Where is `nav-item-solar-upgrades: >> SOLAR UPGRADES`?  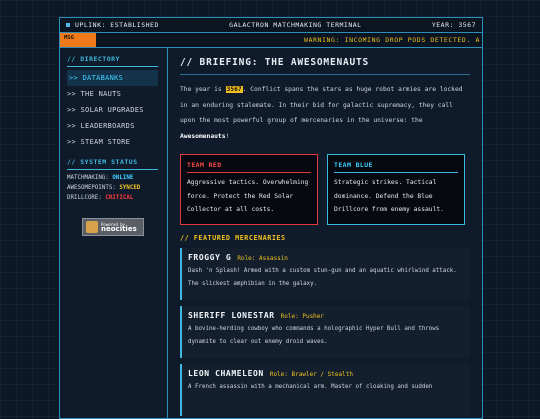
nav-item-solar-upgrades: >> SOLAR UPGRADES is located at coordinates (117, 110).